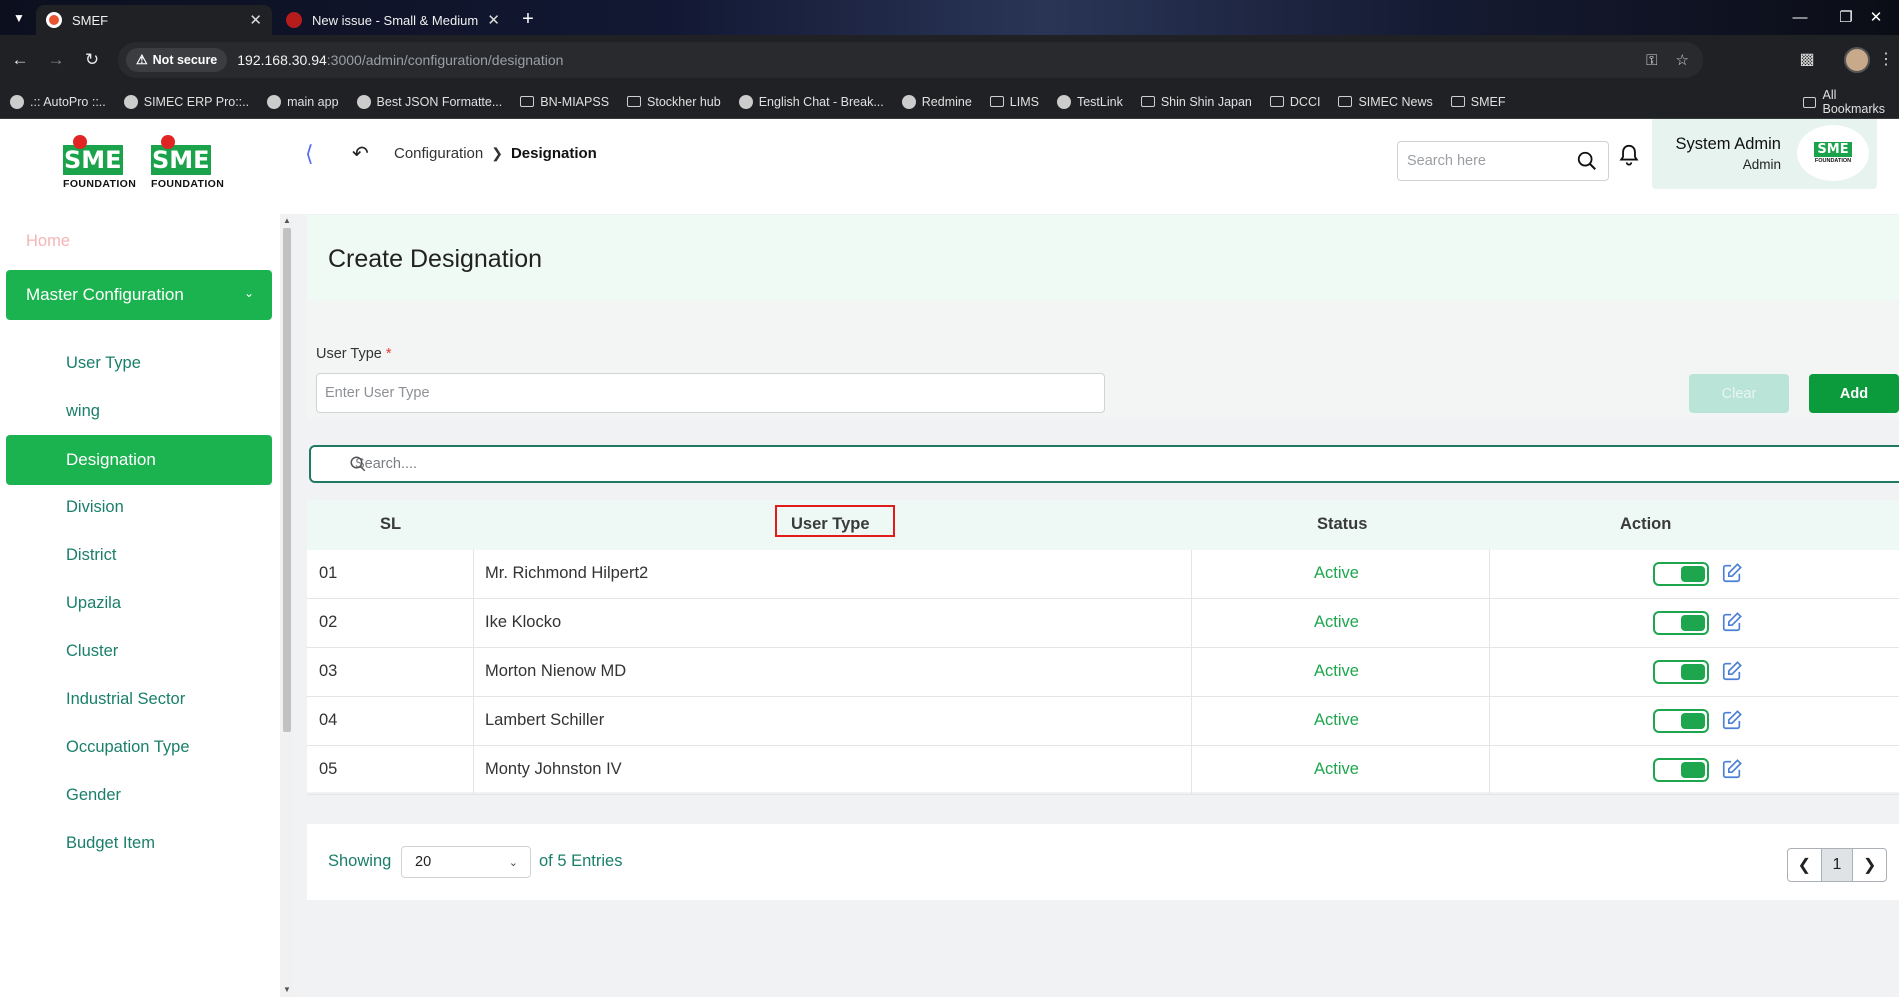 Image resolution: width=1899 pixels, height=997 pixels. What do you see at coordinates (423, 862) in the screenshot?
I see `page-size-value: 20` at bounding box center [423, 862].